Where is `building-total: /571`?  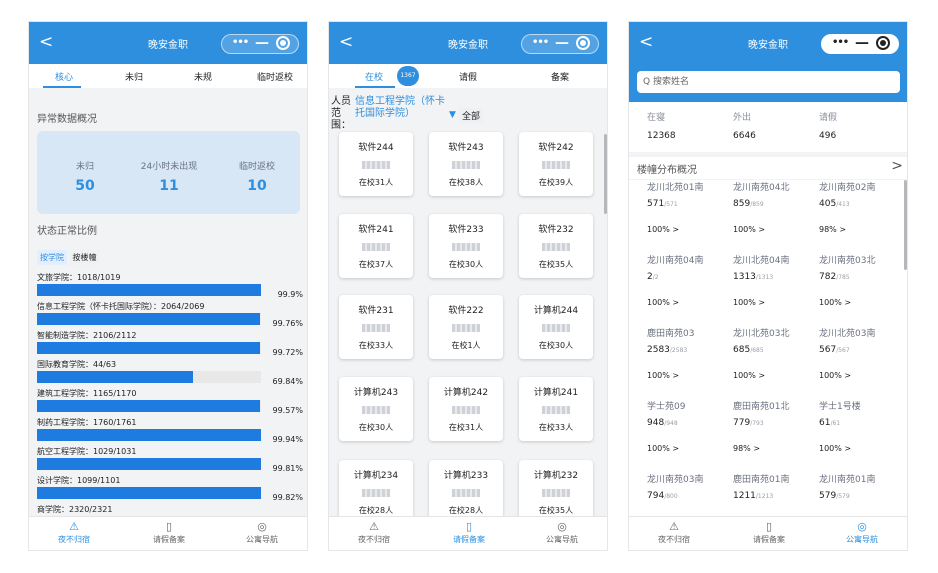
building-total: /571 is located at coordinates (671, 204).